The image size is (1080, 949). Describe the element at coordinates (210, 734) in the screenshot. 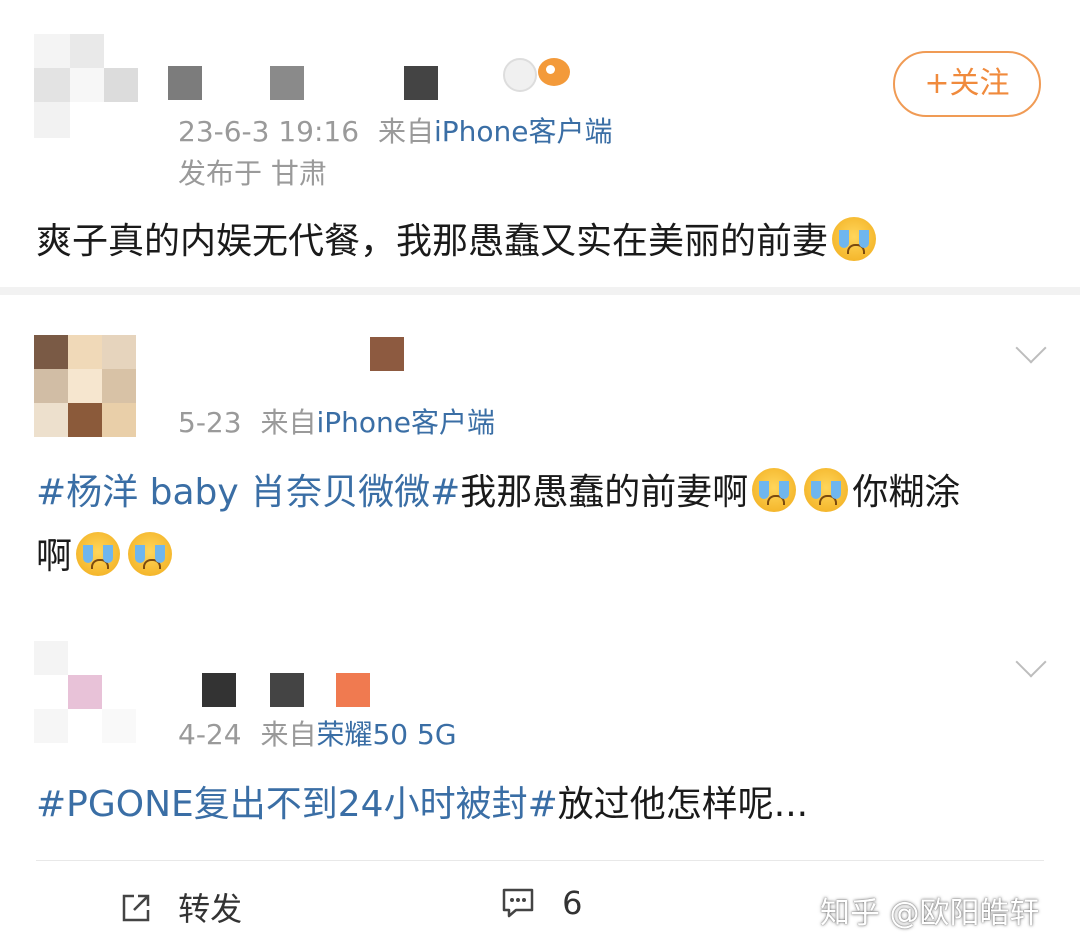

I see `post-time: 4-24` at that location.